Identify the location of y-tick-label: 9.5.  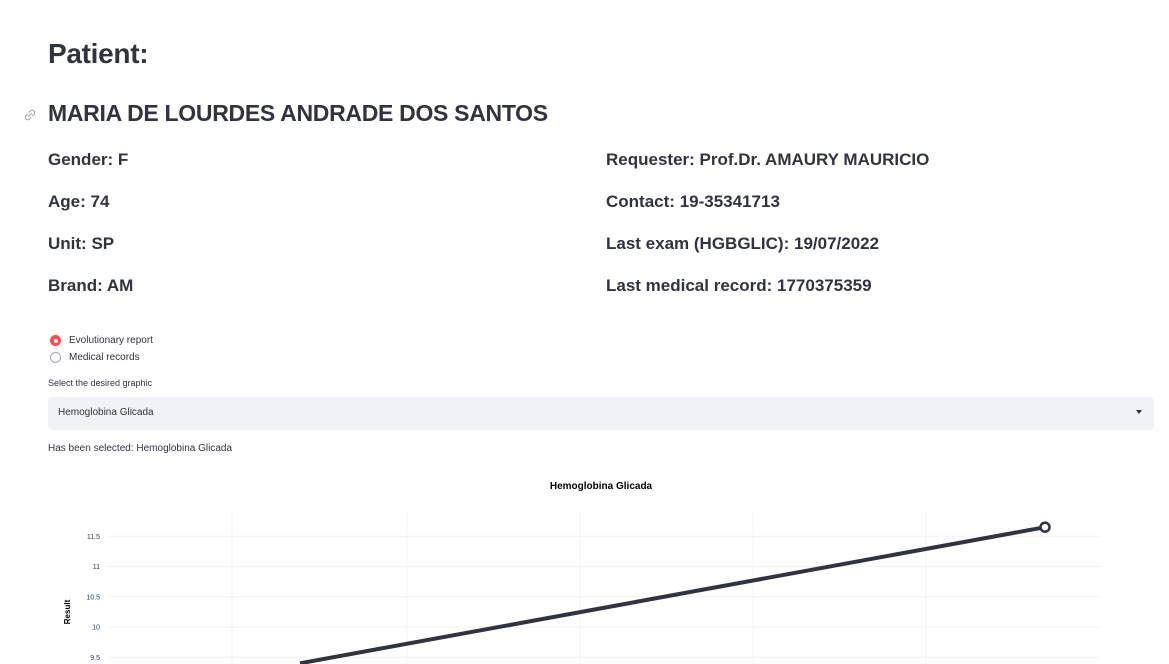
(95, 658).